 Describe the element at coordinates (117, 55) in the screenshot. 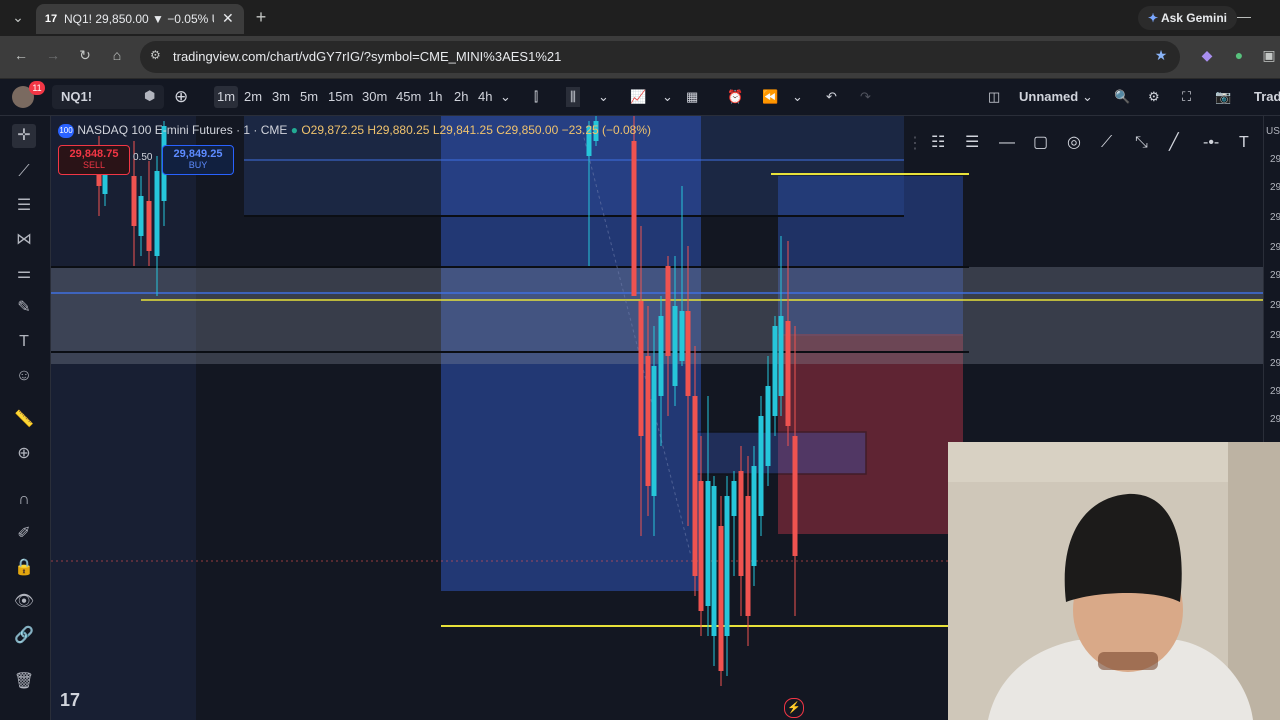

I see `home-icon: ⌂` at that location.